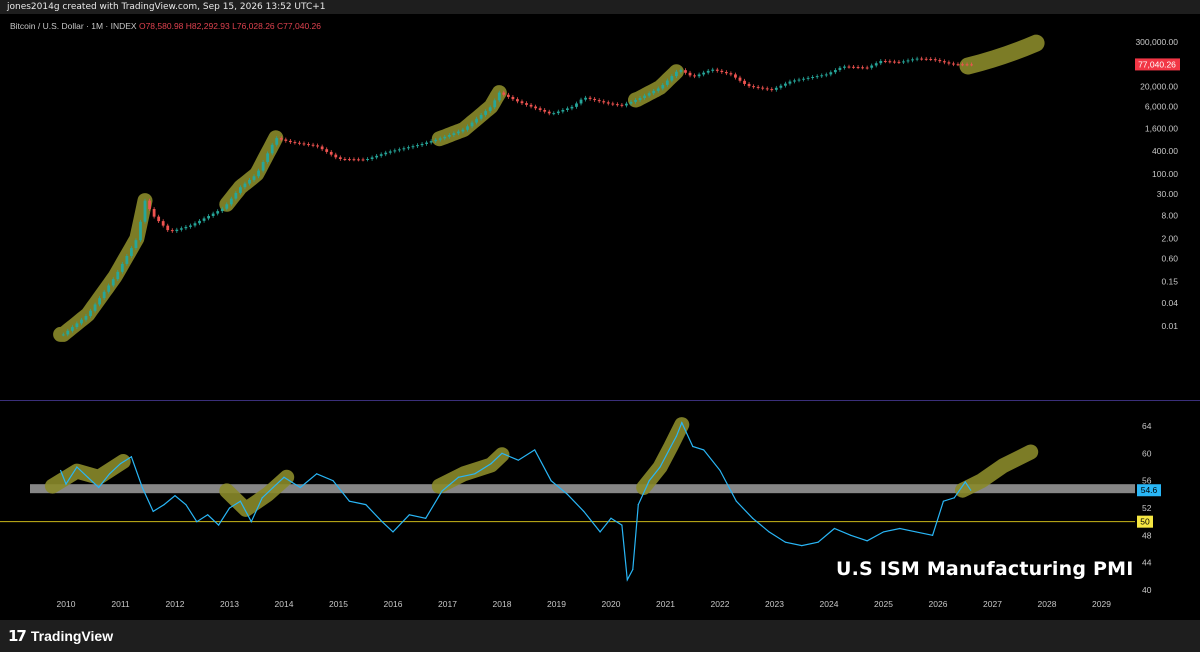  I want to click on pmi-tick-label: 52, so click(1147, 508).